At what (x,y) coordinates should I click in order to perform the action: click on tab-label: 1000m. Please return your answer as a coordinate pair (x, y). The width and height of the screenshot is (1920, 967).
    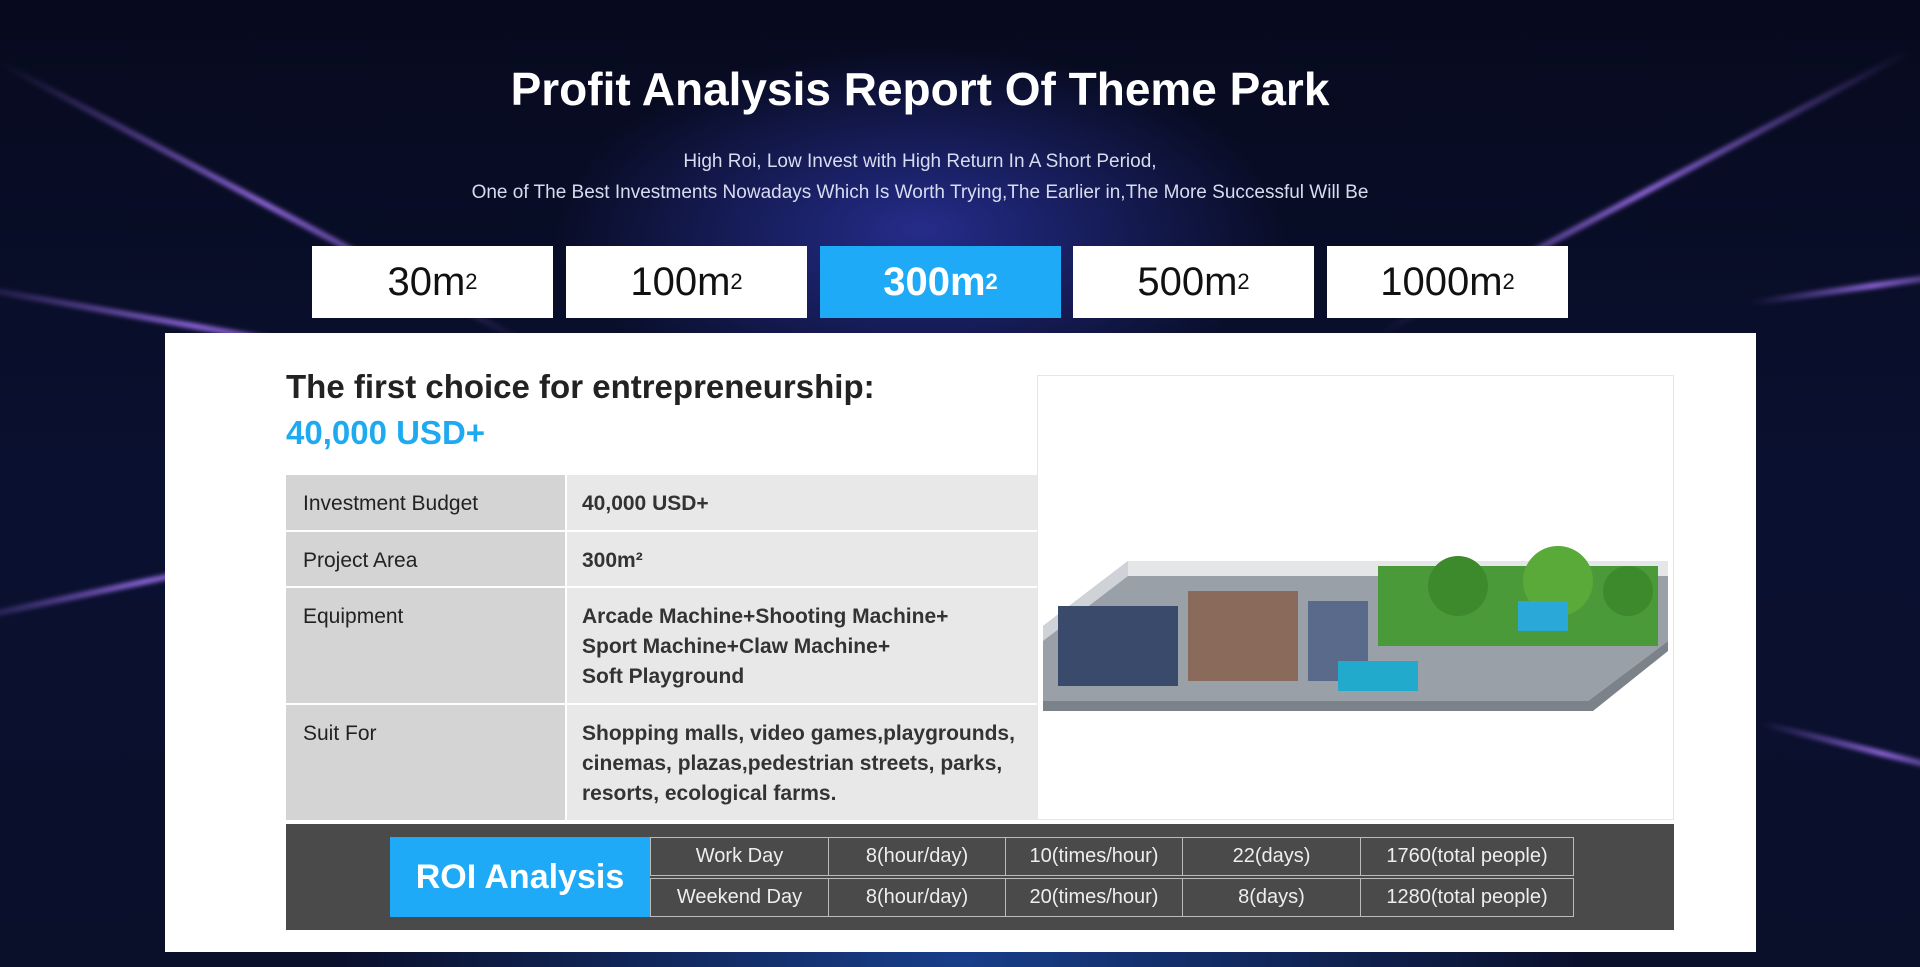
    Looking at the image, I should click on (1441, 281).